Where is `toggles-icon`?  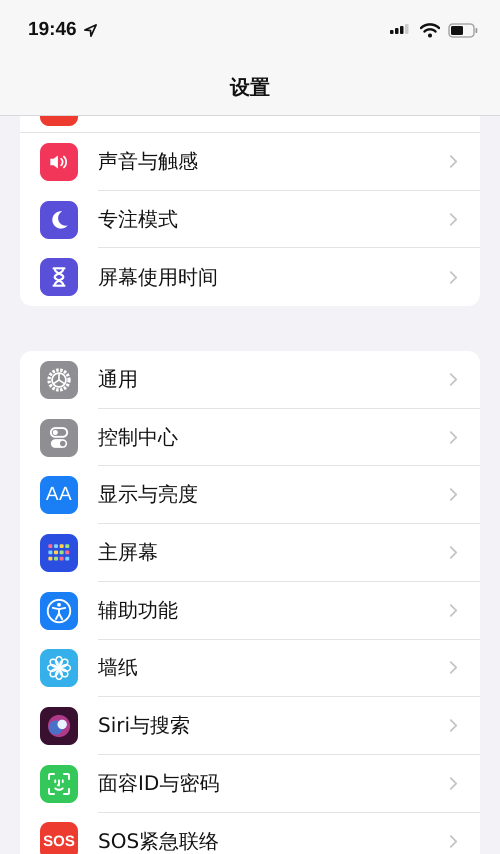 toggles-icon is located at coordinates (59, 437).